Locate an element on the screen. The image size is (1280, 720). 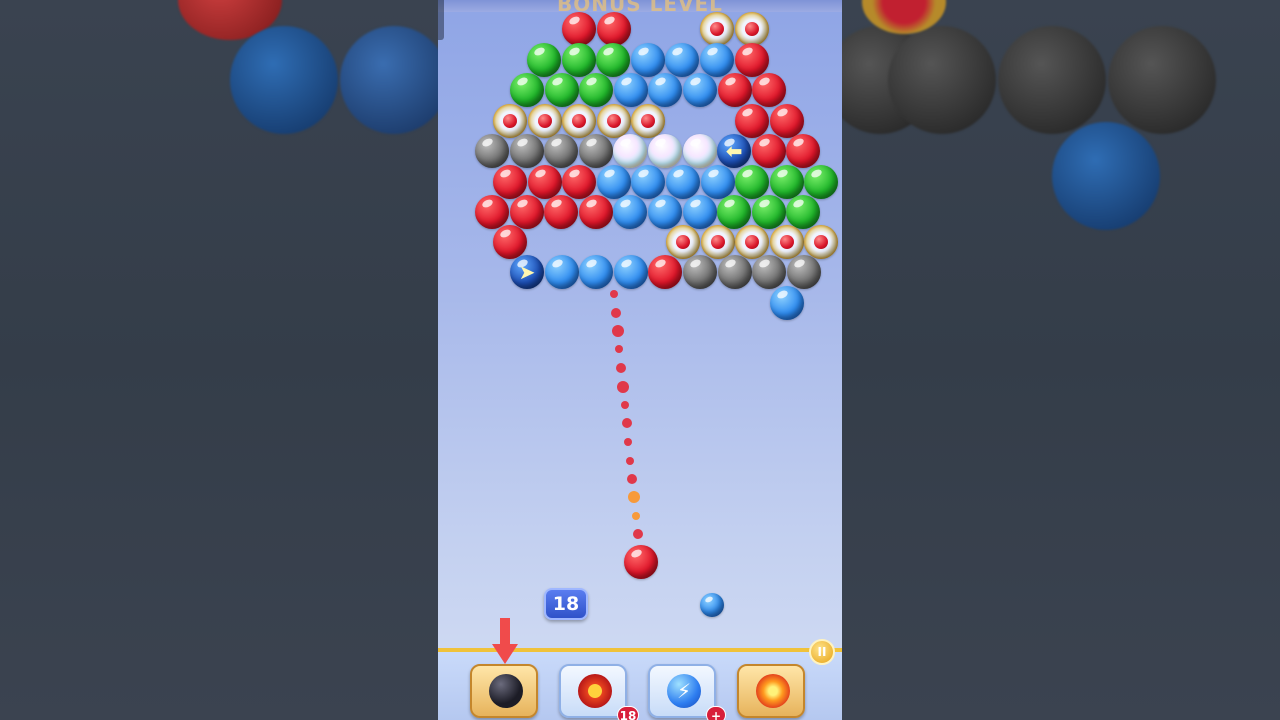
bomb-icon is located at coordinates (506, 691).